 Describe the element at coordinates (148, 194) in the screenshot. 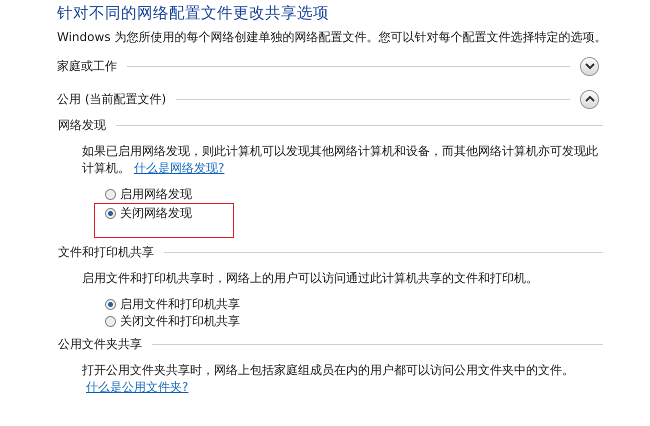

I see `radio-option: 启用网络发现` at that location.